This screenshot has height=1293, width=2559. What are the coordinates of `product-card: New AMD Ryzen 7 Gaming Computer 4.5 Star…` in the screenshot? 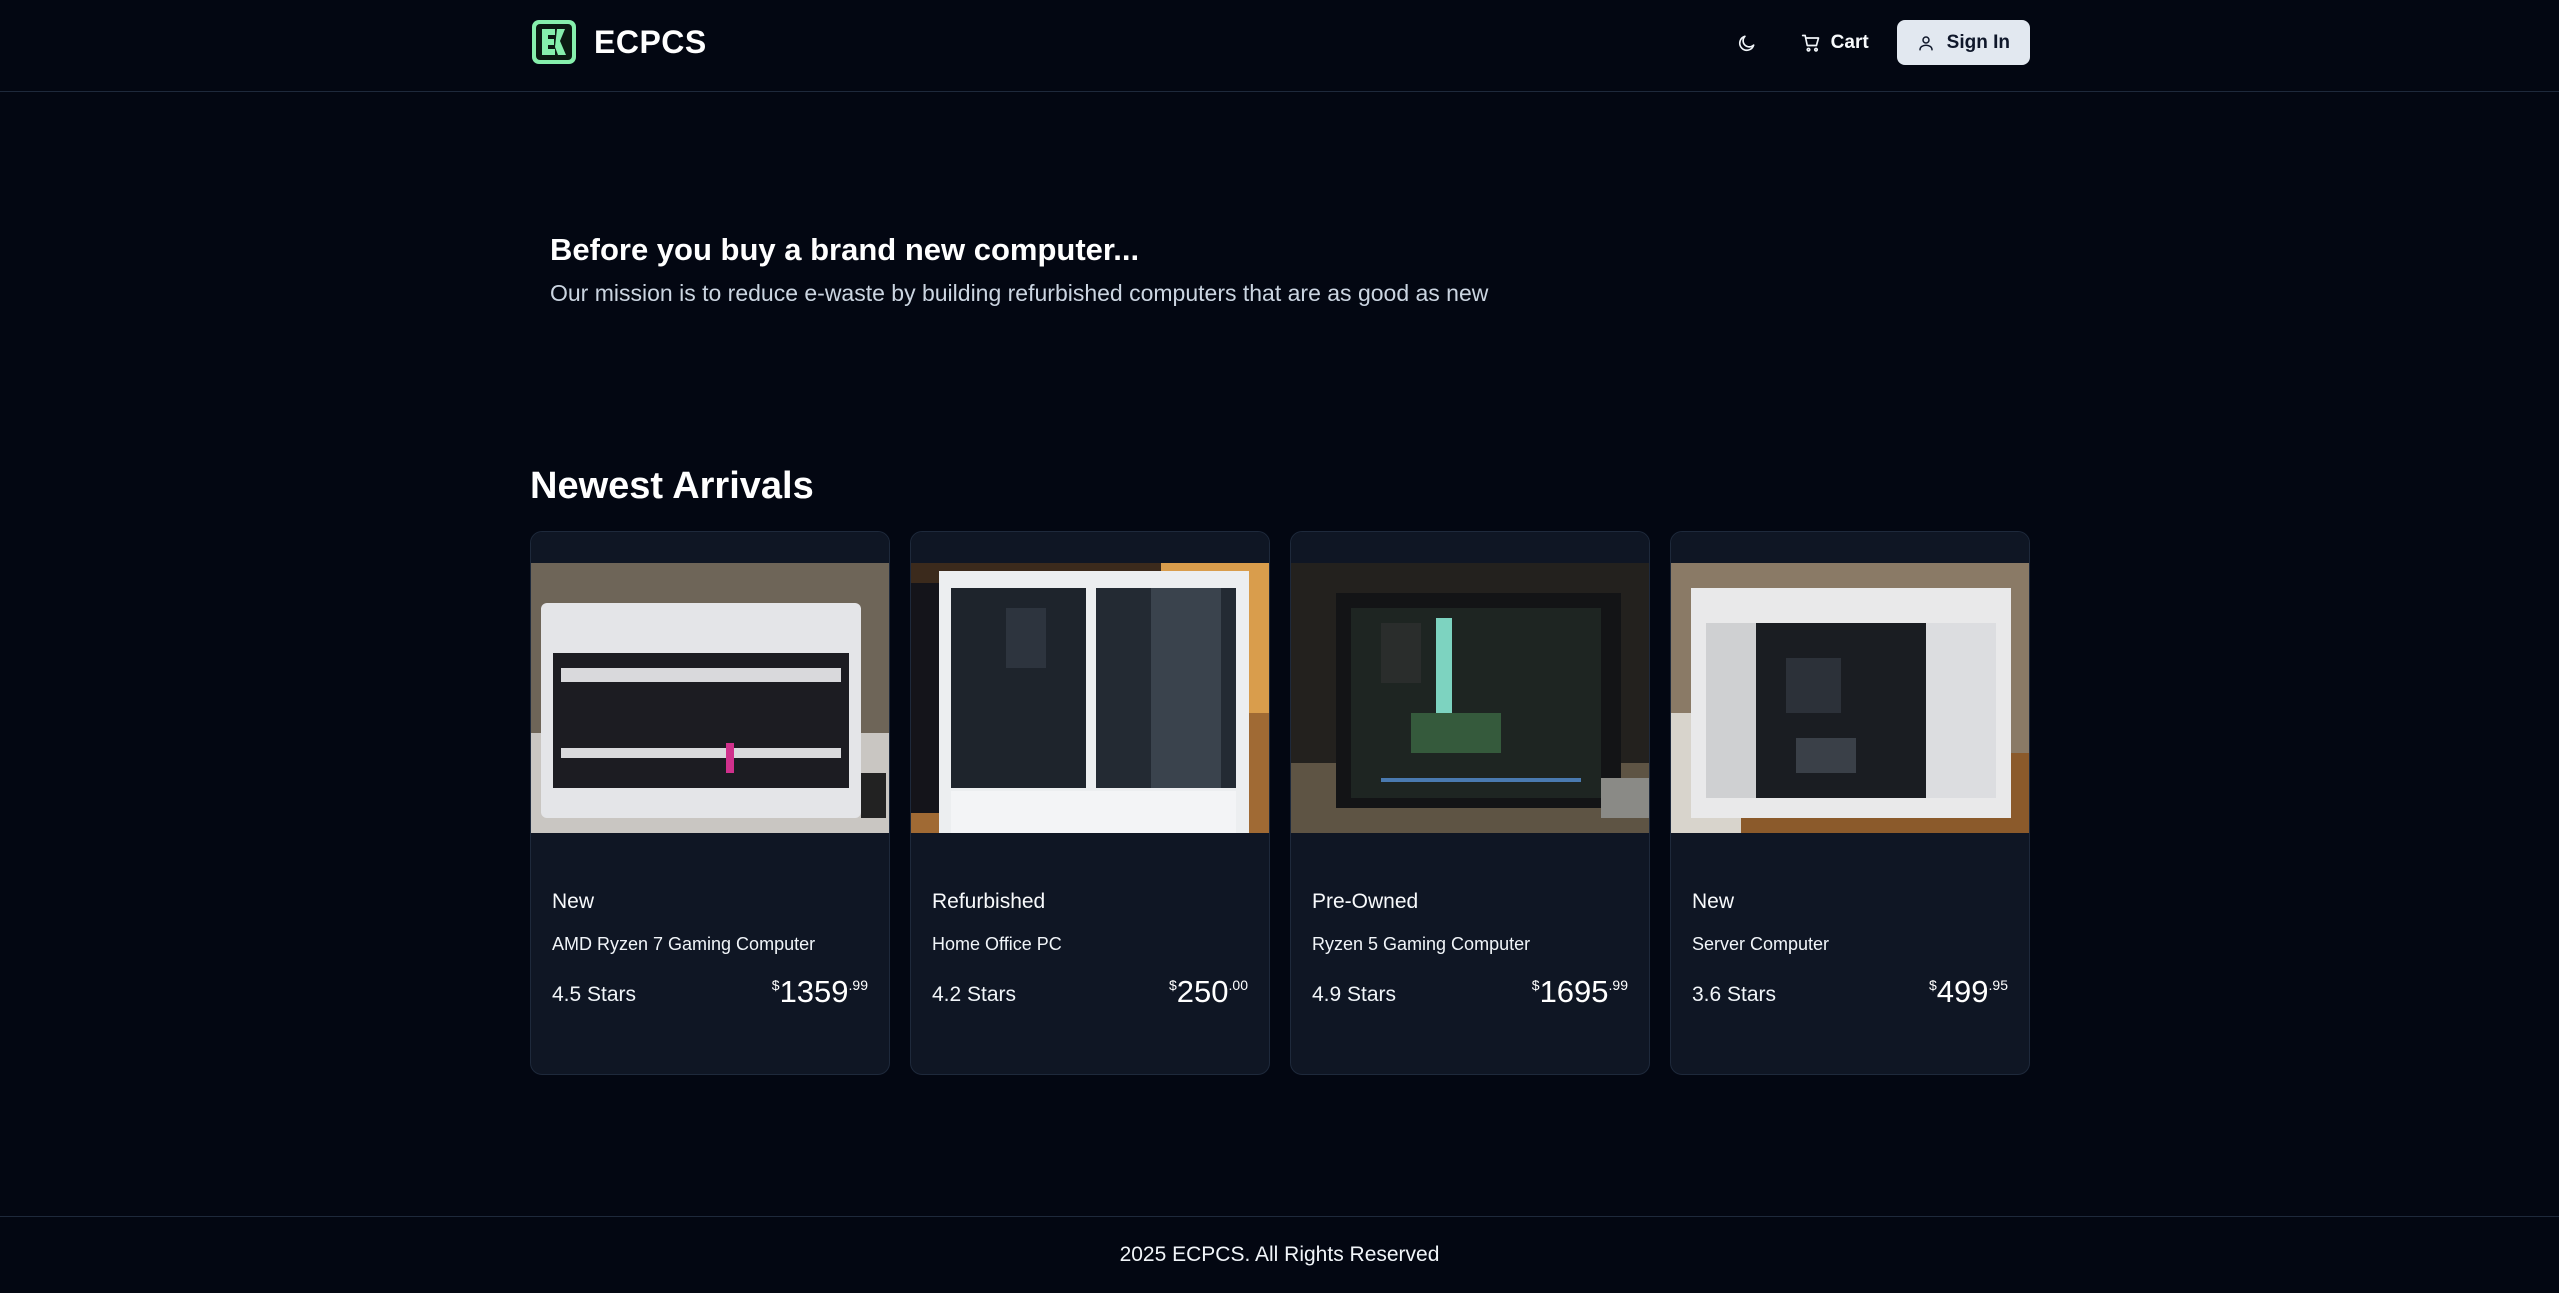 It's located at (710, 803).